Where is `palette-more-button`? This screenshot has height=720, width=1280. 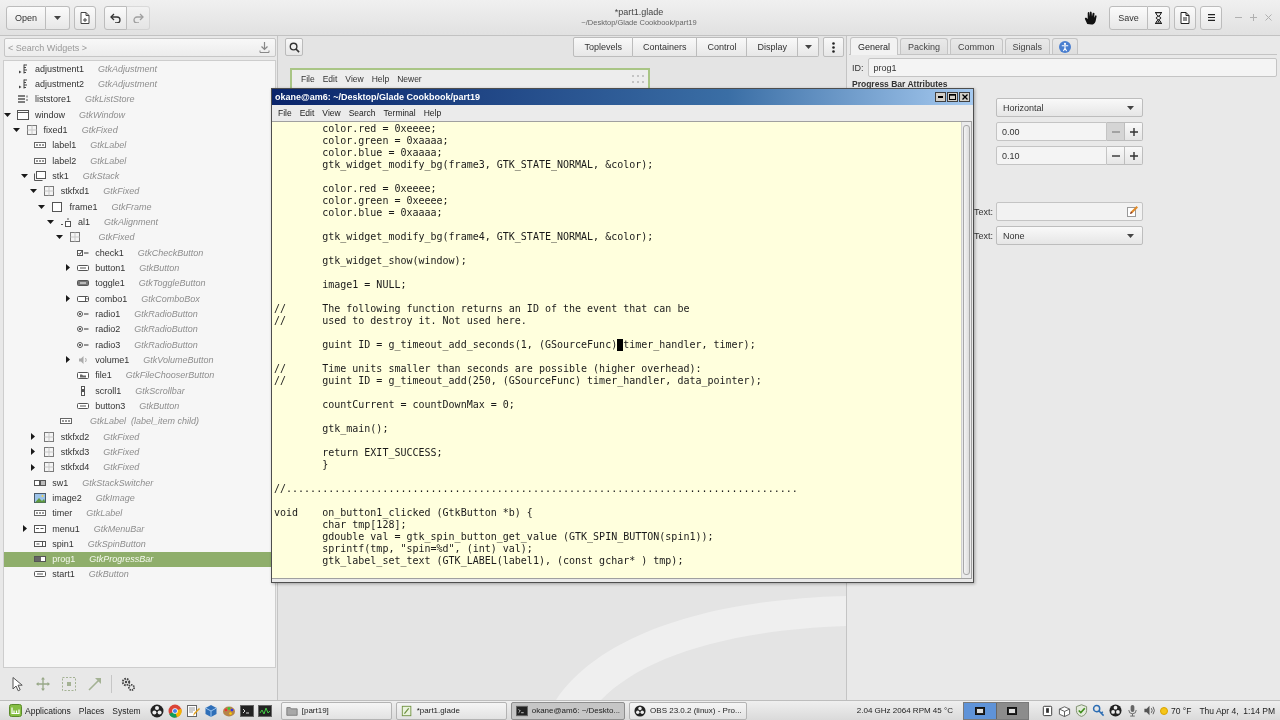 palette-more-button is located at coordinates (808, 47).